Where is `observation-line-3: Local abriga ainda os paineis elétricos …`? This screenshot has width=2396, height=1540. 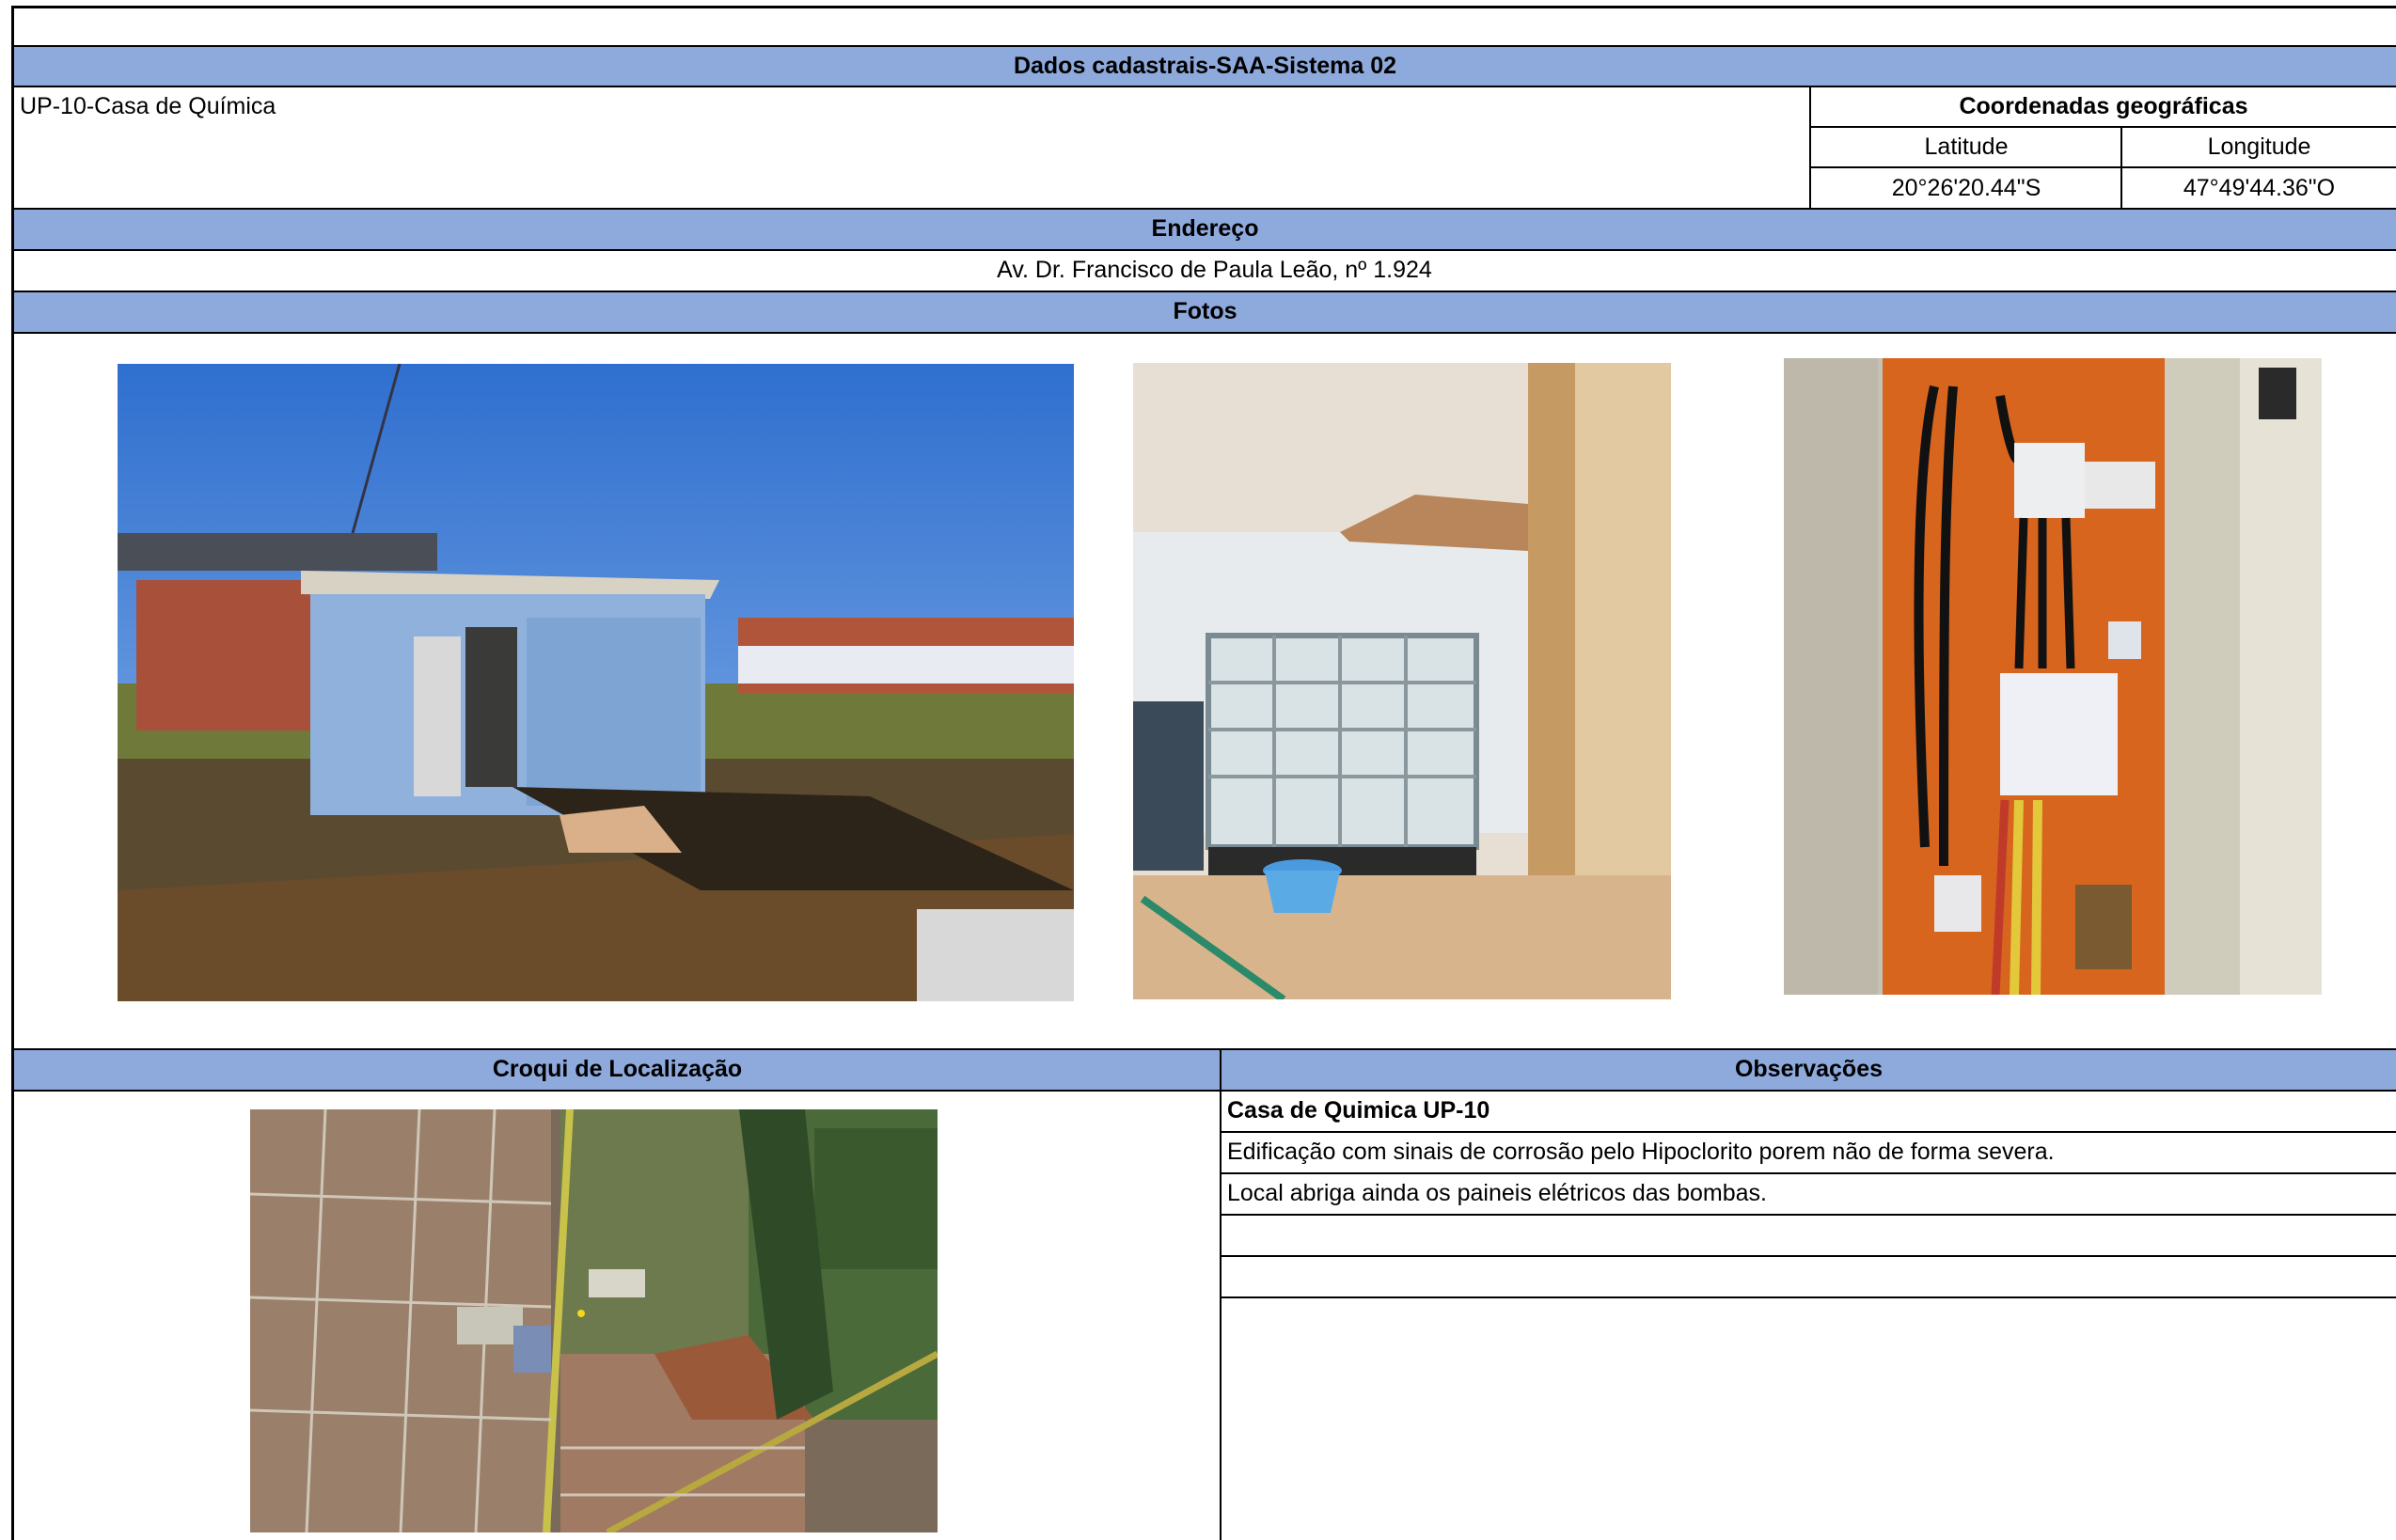 observation-line-3: Local abriga ainda os paineis elétricos … is located at coordinates (1497, 1193).